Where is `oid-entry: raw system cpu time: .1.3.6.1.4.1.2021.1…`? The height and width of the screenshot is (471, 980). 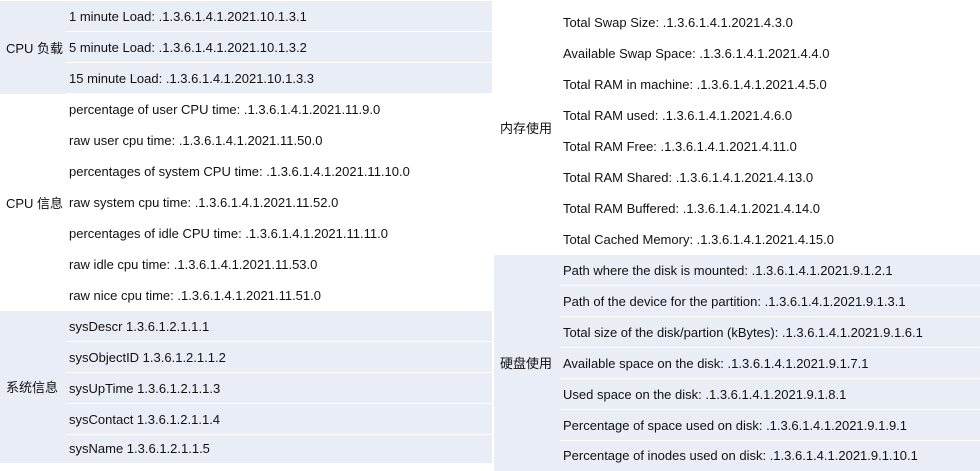 oid-entry: raw system cpu time: .1.3.6.1.4.1.2021.1… is located at coordinates (279, 202).